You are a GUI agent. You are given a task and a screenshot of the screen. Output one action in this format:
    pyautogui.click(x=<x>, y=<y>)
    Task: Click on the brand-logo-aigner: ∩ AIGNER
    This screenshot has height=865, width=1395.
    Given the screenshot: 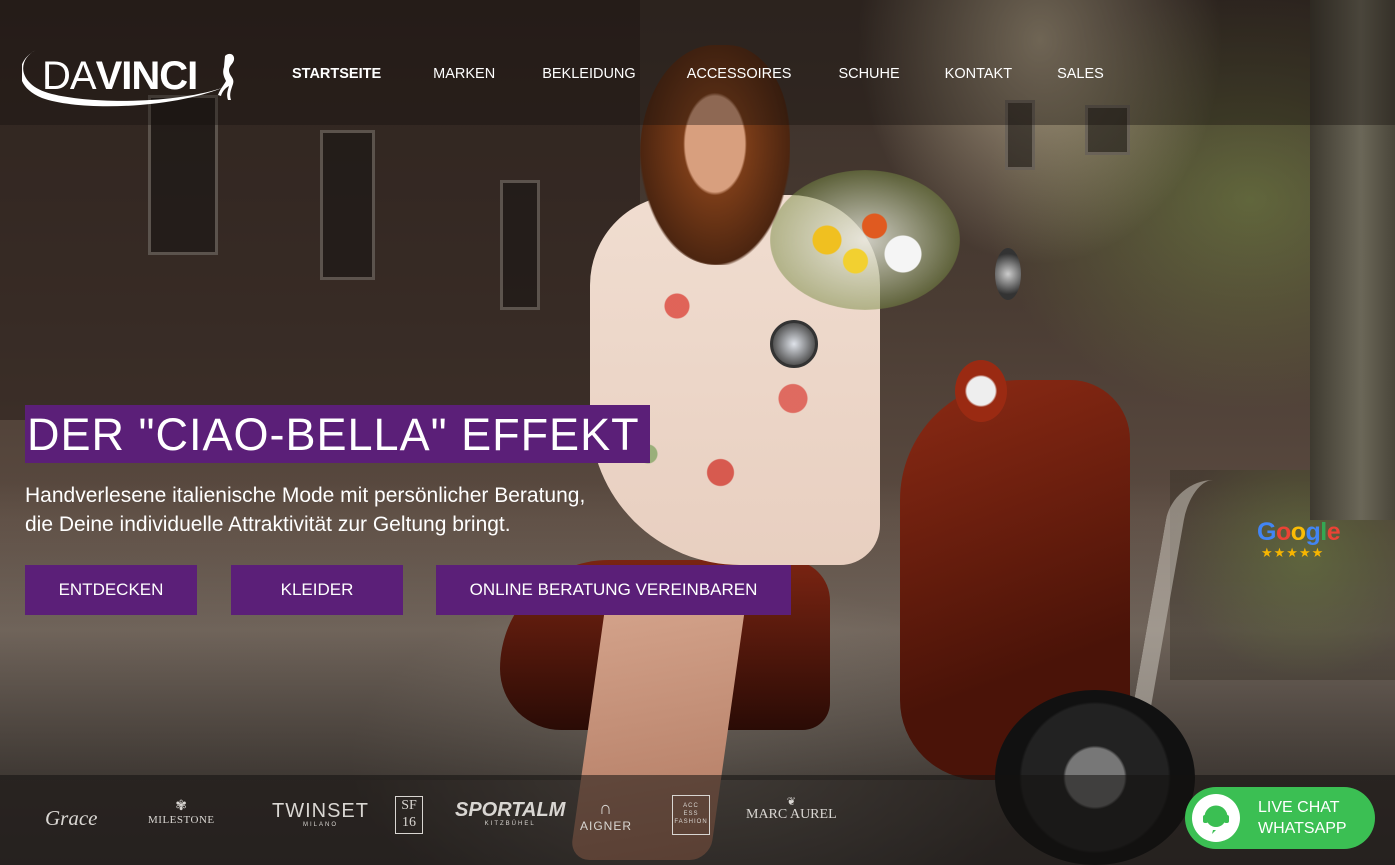 What is the action you would take?
    pyautogui.click(x=606, y=815)
    